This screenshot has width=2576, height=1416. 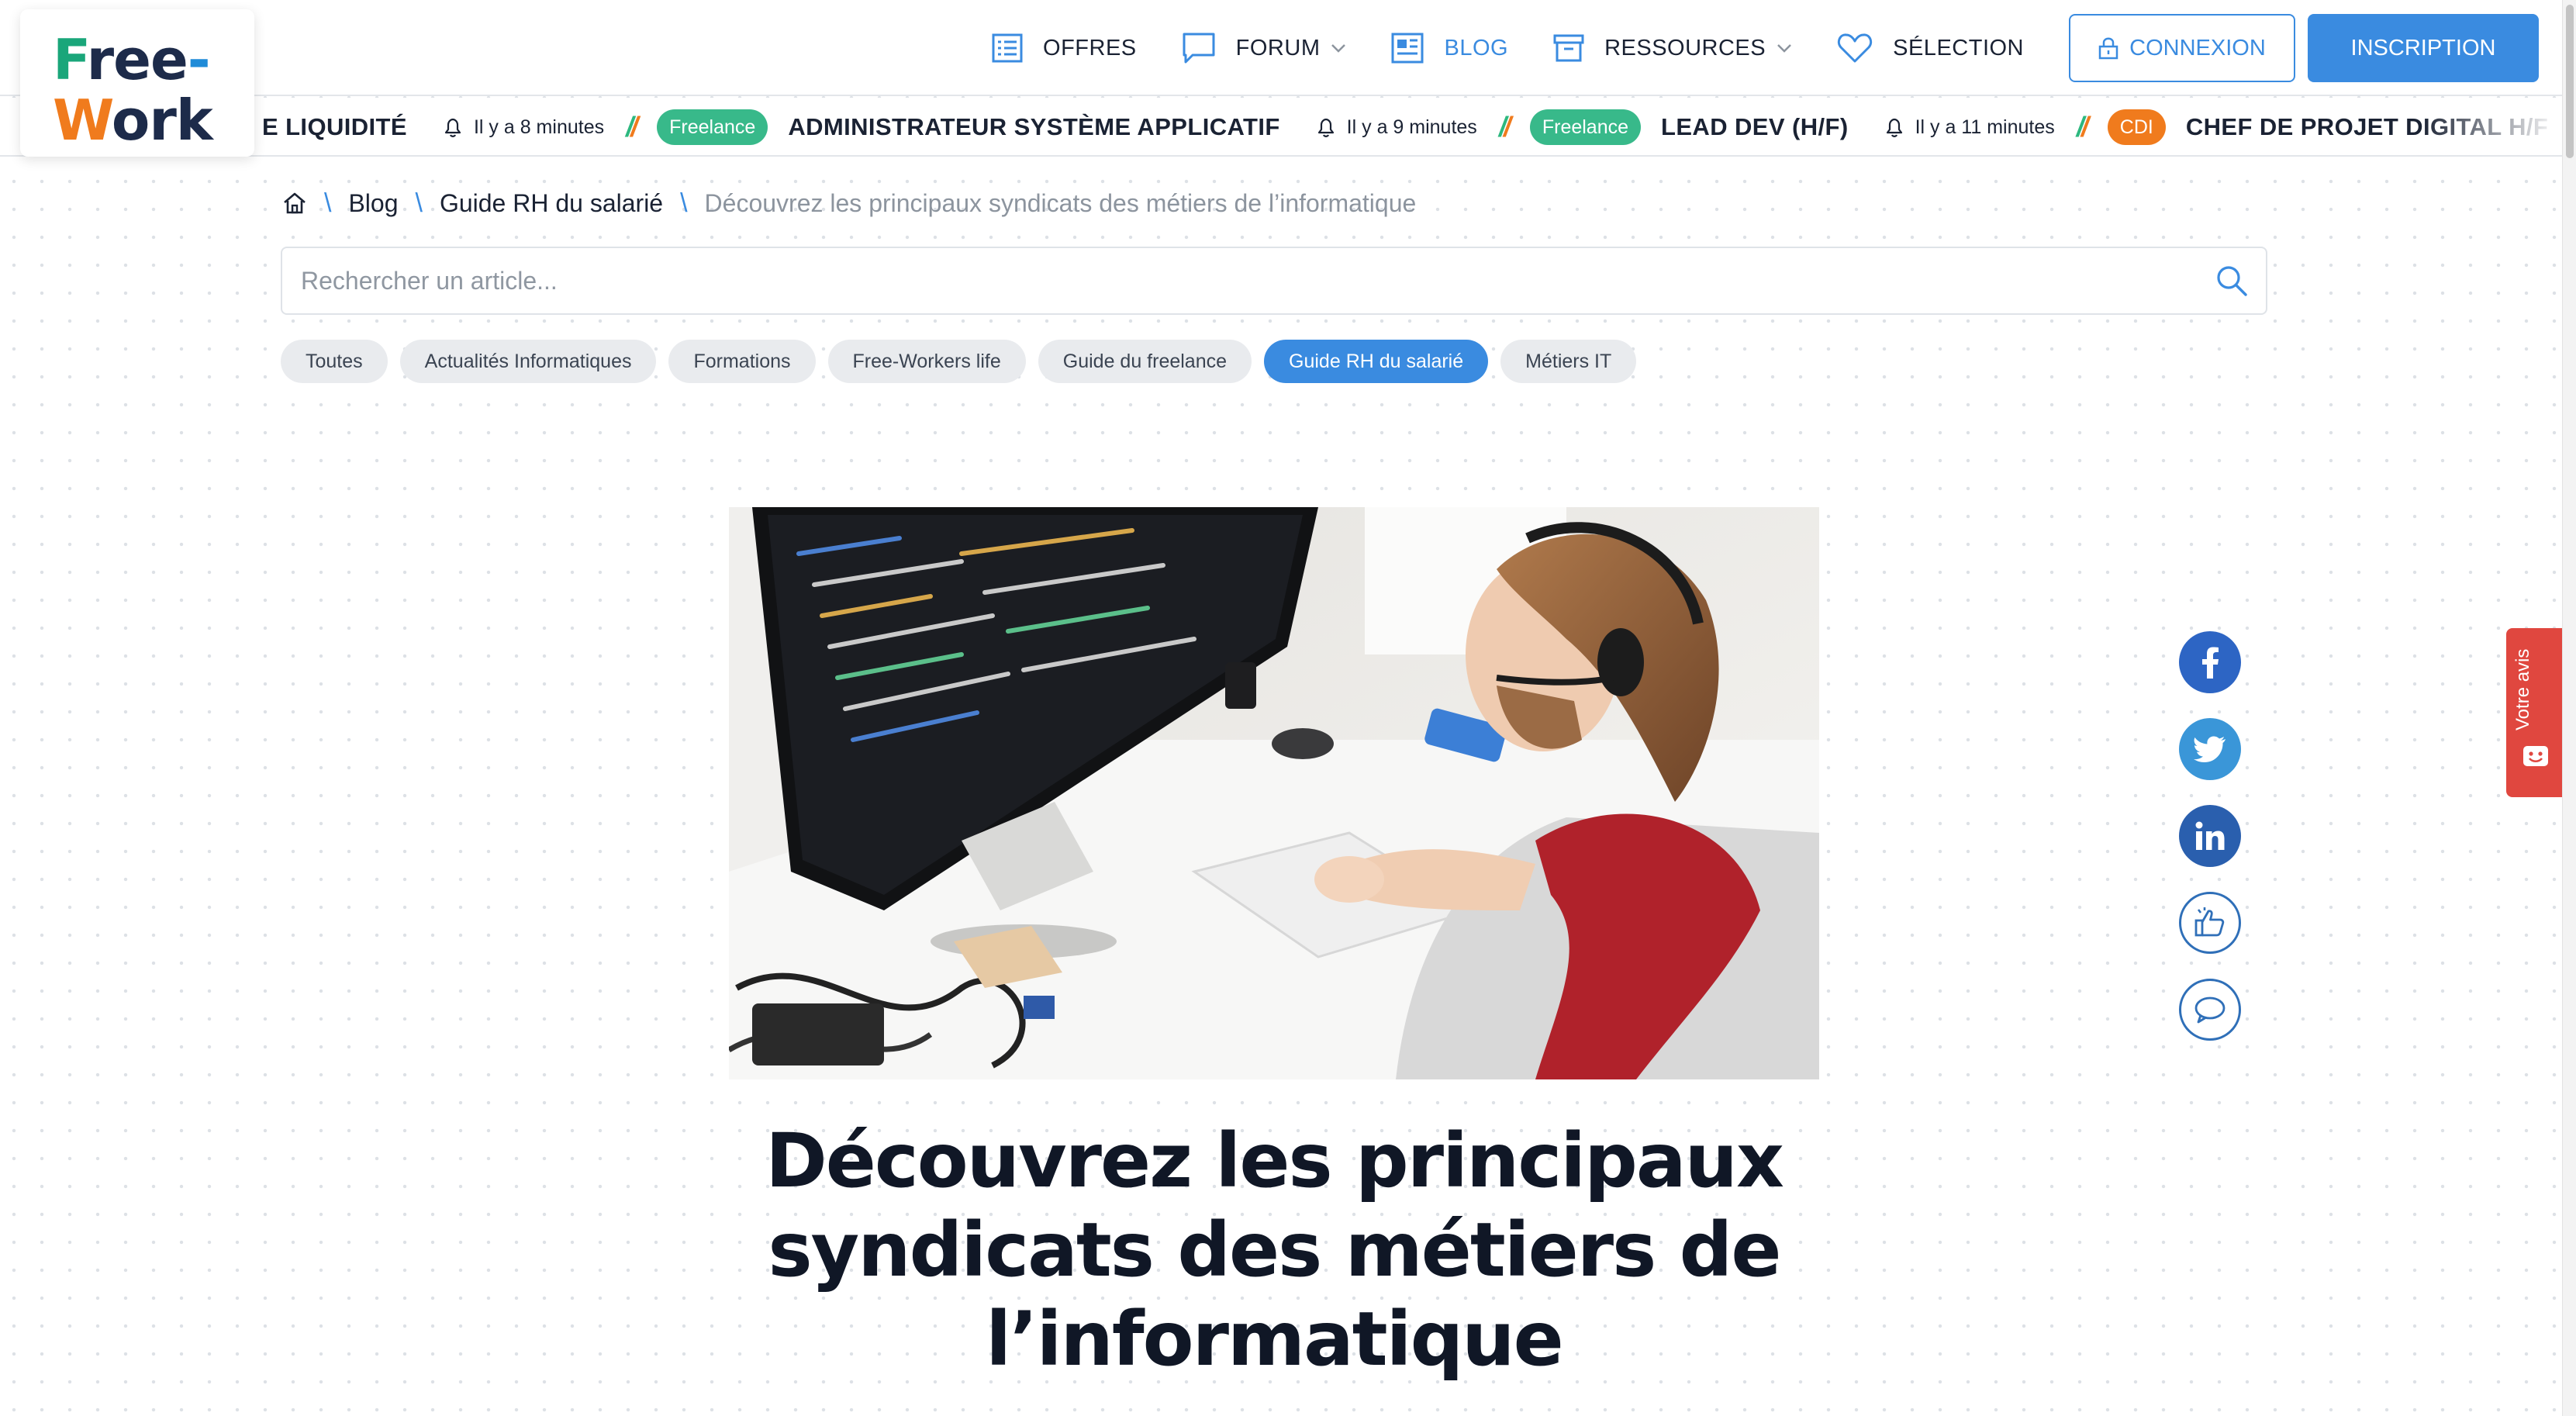 What do you see at coordinates (335, 127) in the screenshot?
I see `ticker-job-title: E LIQUIDITÉ` at bounding box center [335, 127].